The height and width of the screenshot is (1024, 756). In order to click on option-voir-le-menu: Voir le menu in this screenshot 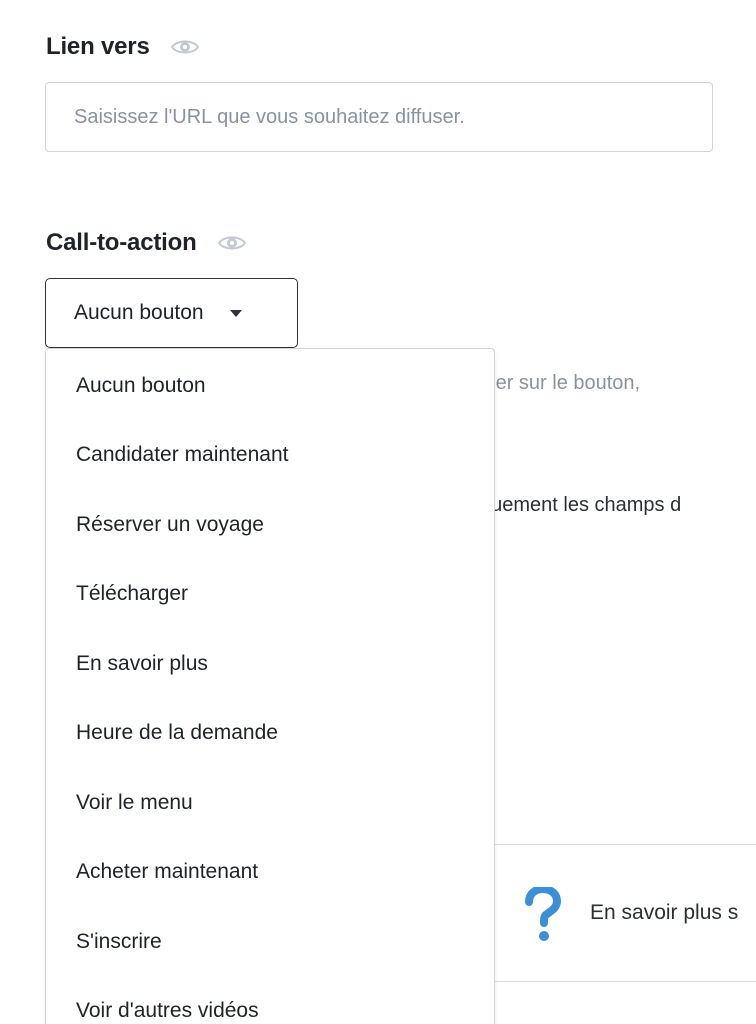, I will do `click(270, 801)`.